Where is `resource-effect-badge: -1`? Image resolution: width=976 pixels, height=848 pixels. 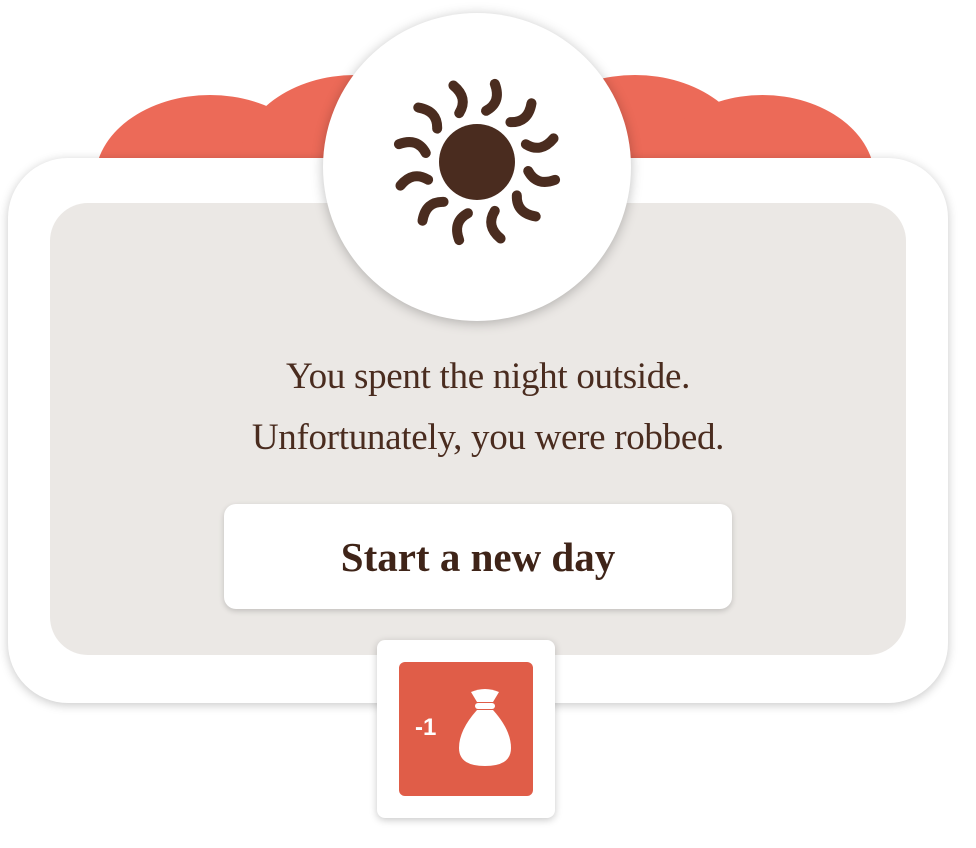 resource-effect-badge: -1 is located at coordinates (466, 729).